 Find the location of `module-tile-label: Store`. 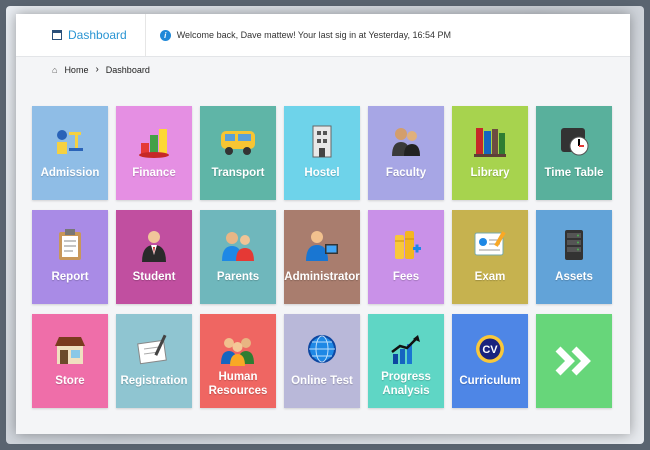

module-tile-label: Store is located at coordinates (70, 381).